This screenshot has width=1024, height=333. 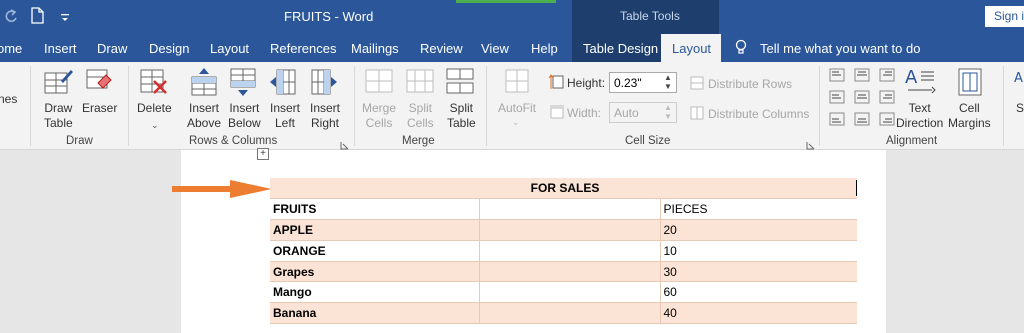 I want to click on group-alignment-label: Alignment, so click(x=912, y=141).